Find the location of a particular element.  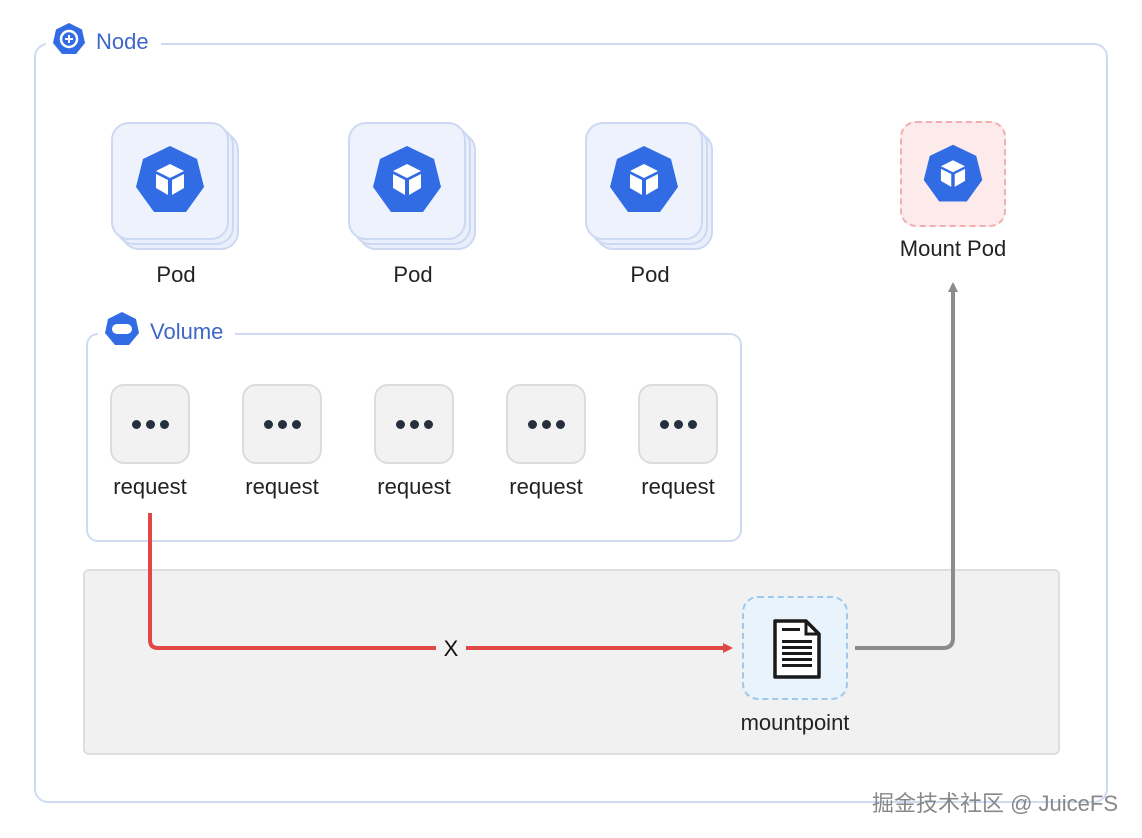

kubernetes-volume-icon is located at coordinates (122, 332).